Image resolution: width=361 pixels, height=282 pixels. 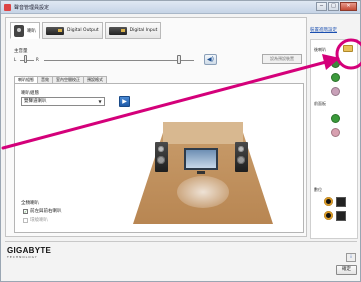 I want to click on speaker-volume-icon: ◀), so click(x=210, y=59).